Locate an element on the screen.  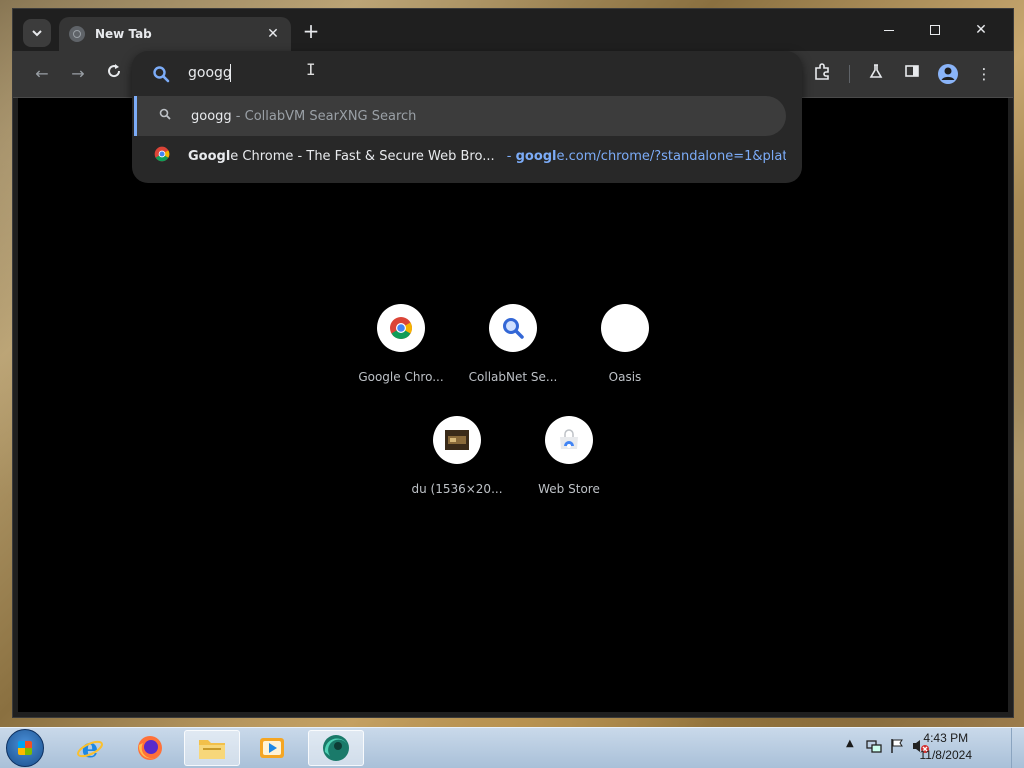
puzzle-icon is located at coordinates (822, 71).